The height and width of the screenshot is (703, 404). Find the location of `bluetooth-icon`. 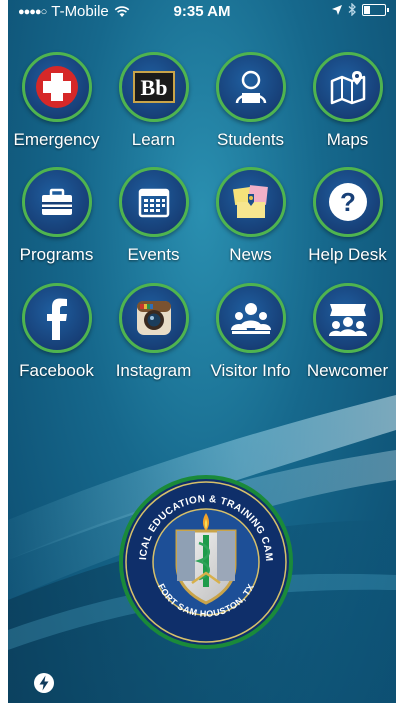

bluetooth-icon is located at coordinates (352, 9).